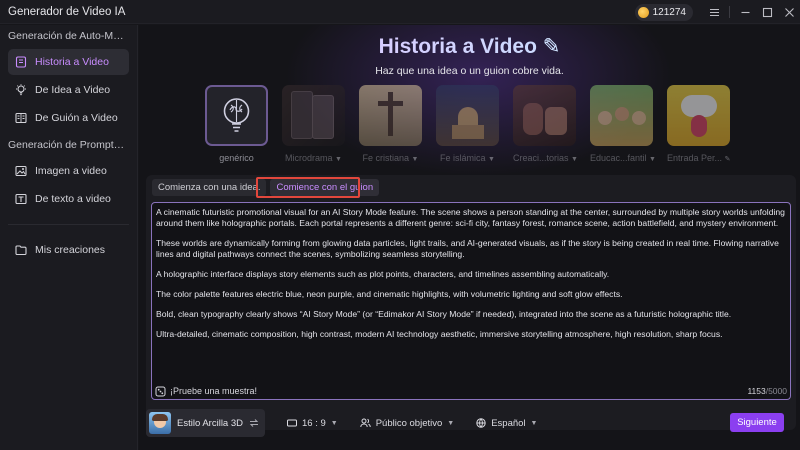 Image resolution: width=800 pixels, height=450 pixels. What do you see at coordinates (757, 422) in the screenshot?
I see `next-button: Siguiente` at bounding box center [757, 422].